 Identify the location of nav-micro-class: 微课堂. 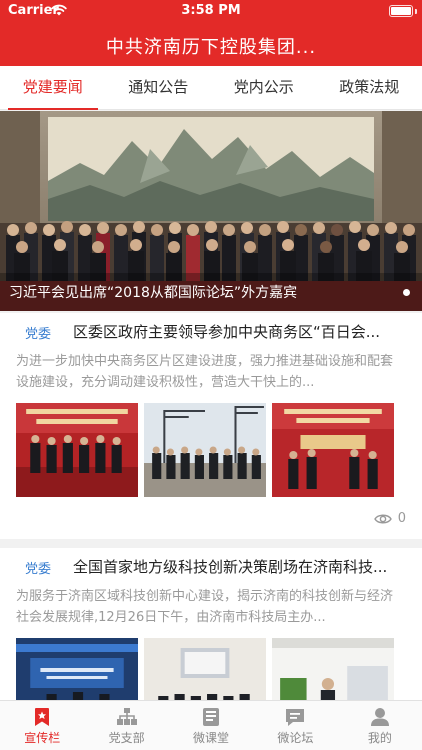
(211, 725).